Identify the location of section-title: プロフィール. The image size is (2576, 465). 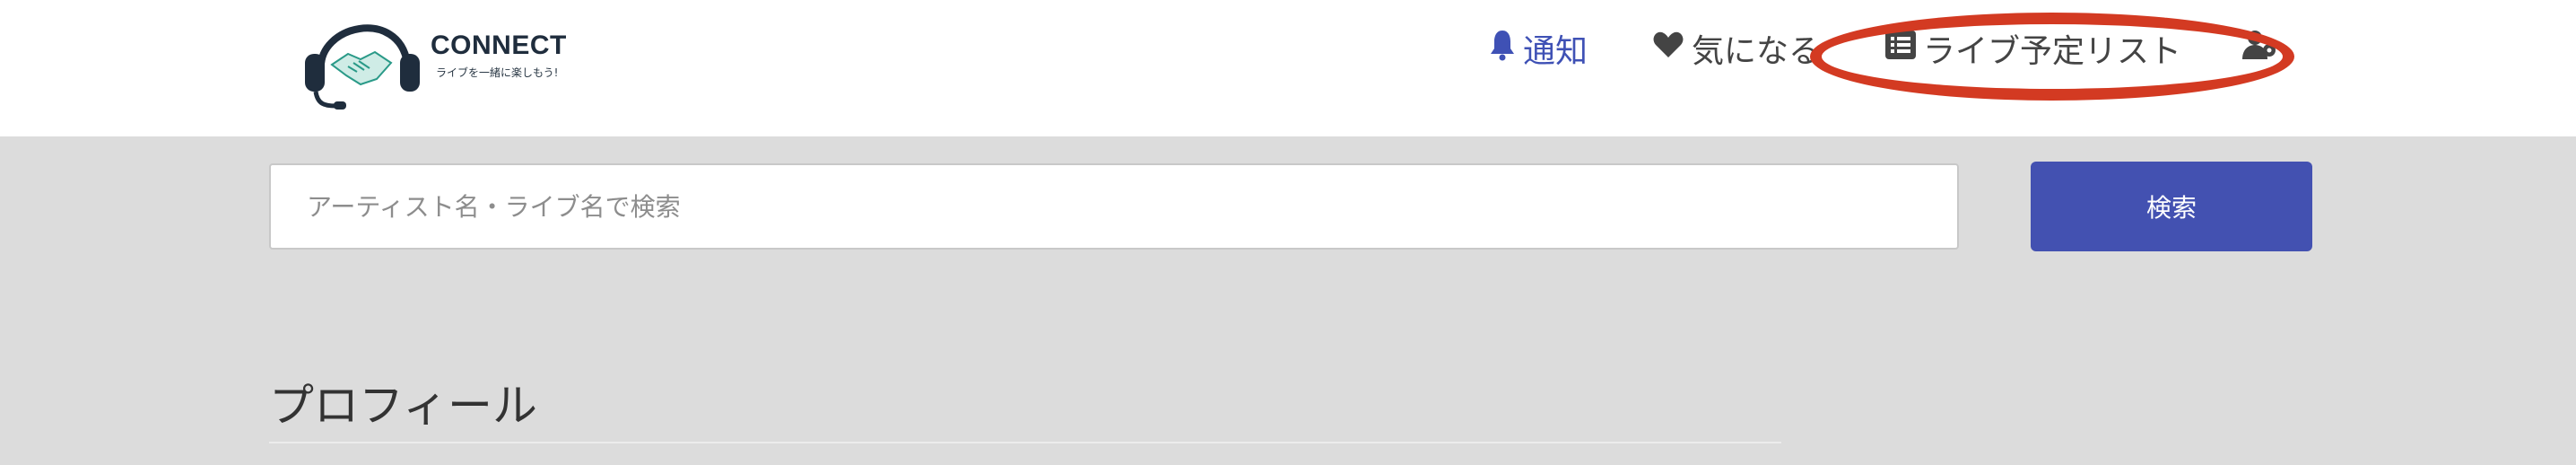
(403, 406).